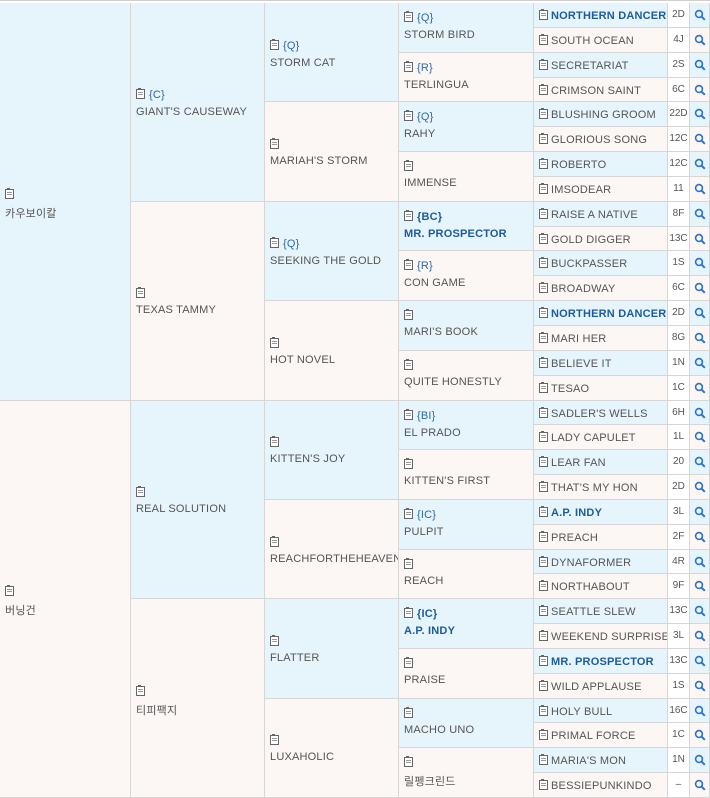  What do you see at coordinates (303, 54) in the screenshot?
I see `horse-entry: {Q}STORM CAT` at bounding box center [303, 54].